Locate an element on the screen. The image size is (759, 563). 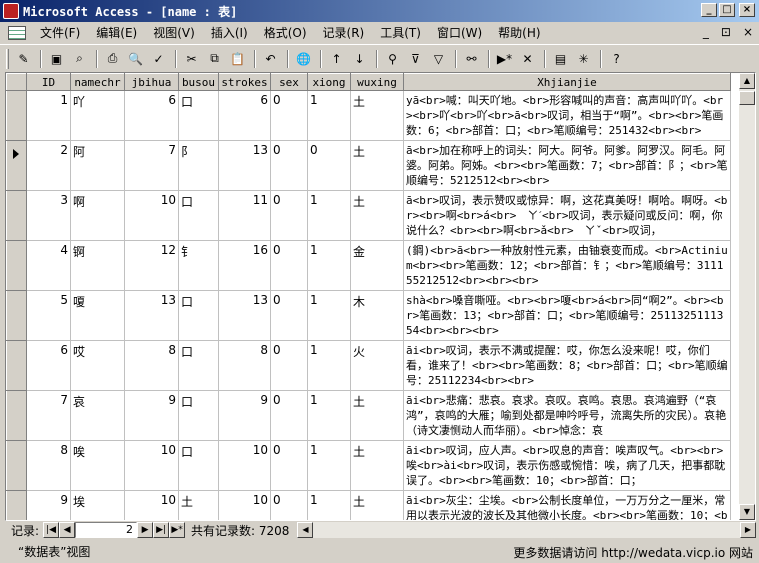
sort-ascending-icon: ↑ is located at coordinates (336, 58).